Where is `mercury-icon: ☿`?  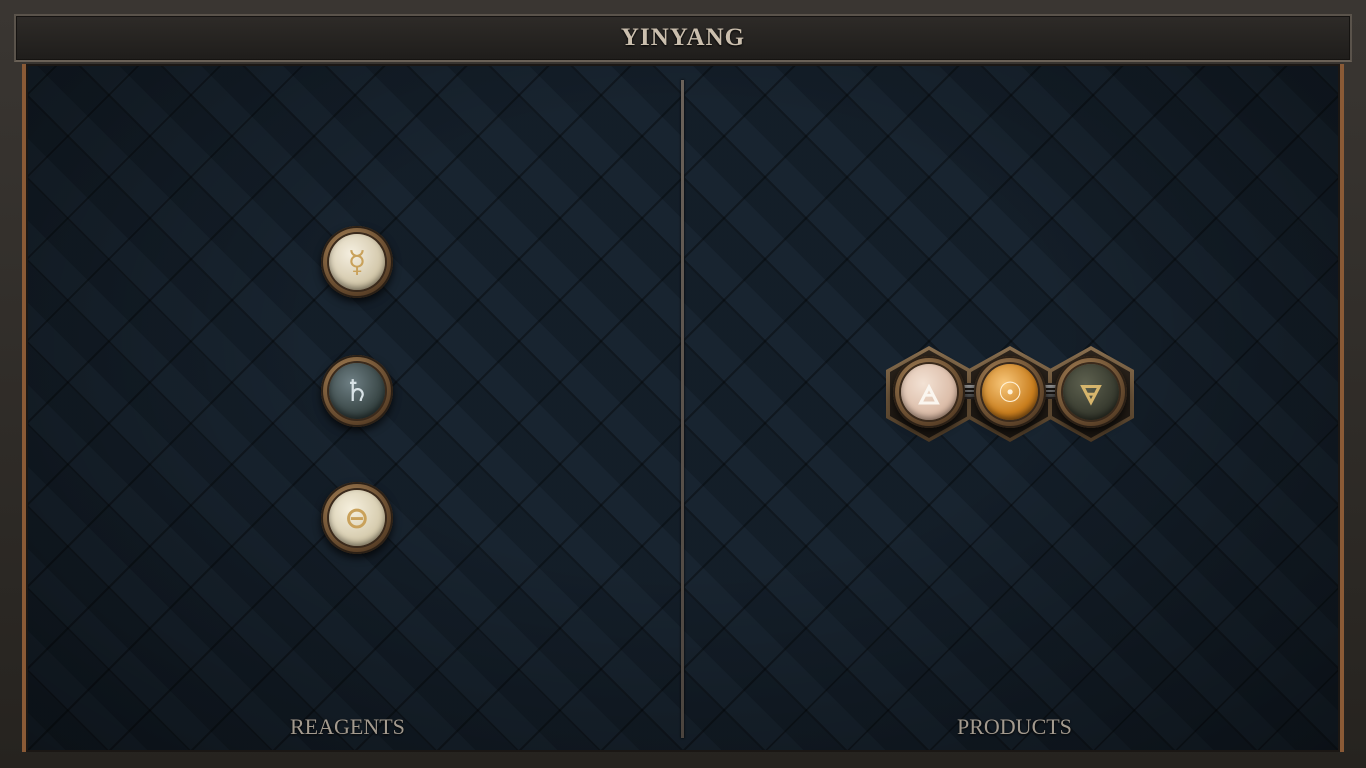
mercury-icon: ☿ is located at coordinates (357, 262).